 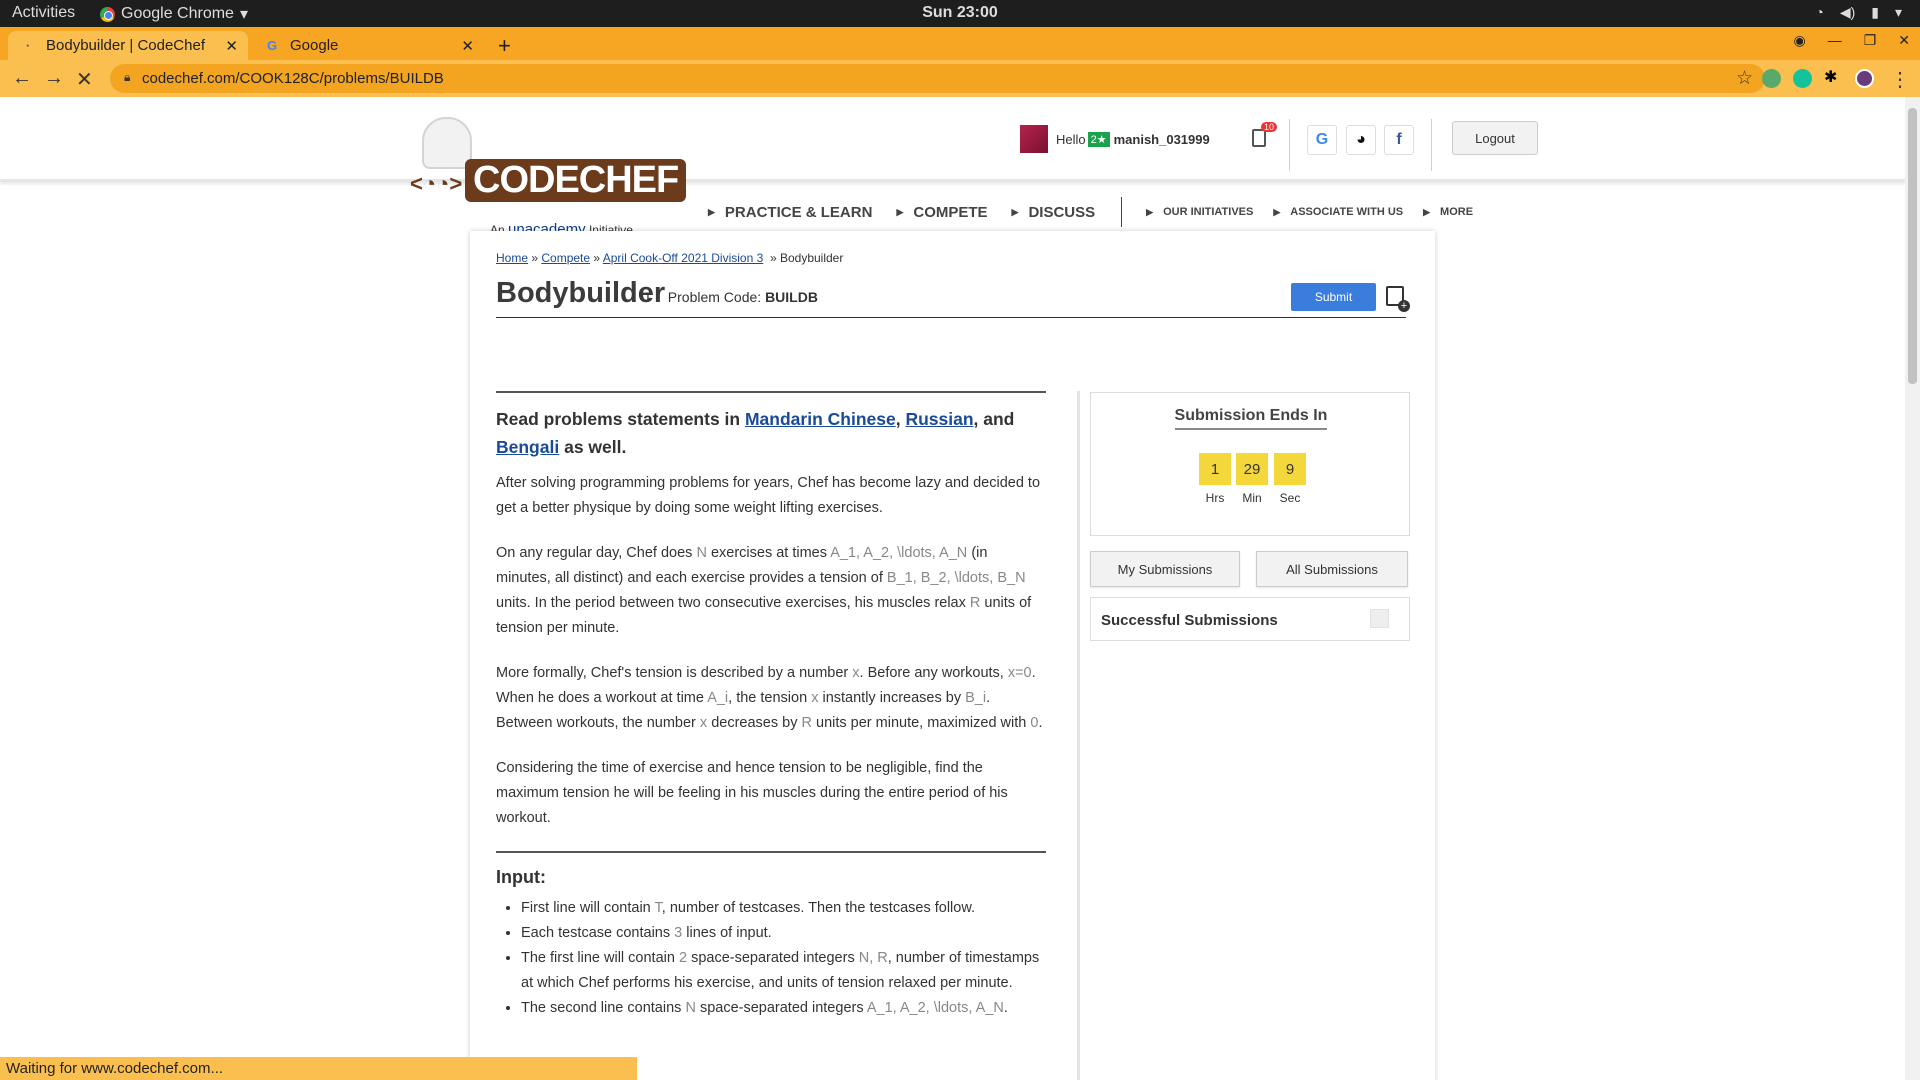 I want to click on nav-associate: ▶ ASSOCIATE WITH US, so click(x=1338, y=212).